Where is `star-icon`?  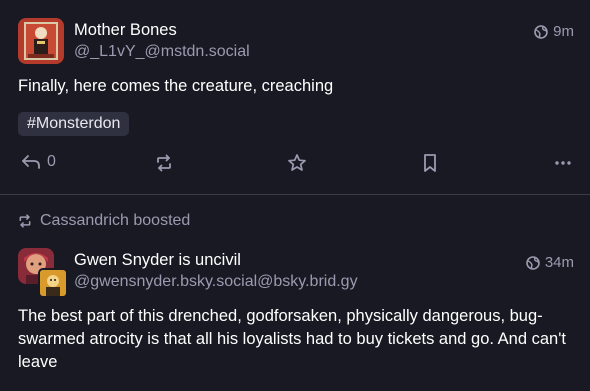 star-icon is located at coordinates (297, 162).